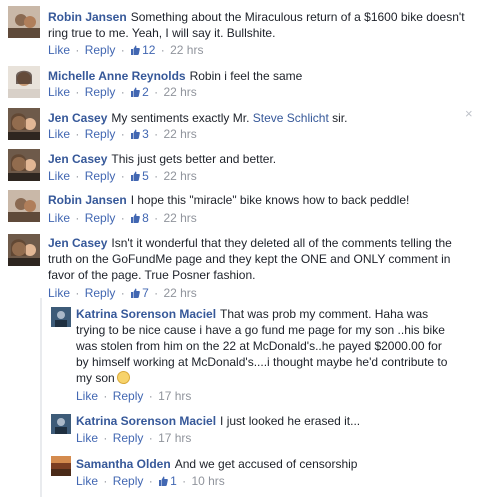 This screenshot has height=497, width=483. Describe the element at coordinates (194, 159) in the screenshot. I see `comment-text: This just gets better and better.` at that location.